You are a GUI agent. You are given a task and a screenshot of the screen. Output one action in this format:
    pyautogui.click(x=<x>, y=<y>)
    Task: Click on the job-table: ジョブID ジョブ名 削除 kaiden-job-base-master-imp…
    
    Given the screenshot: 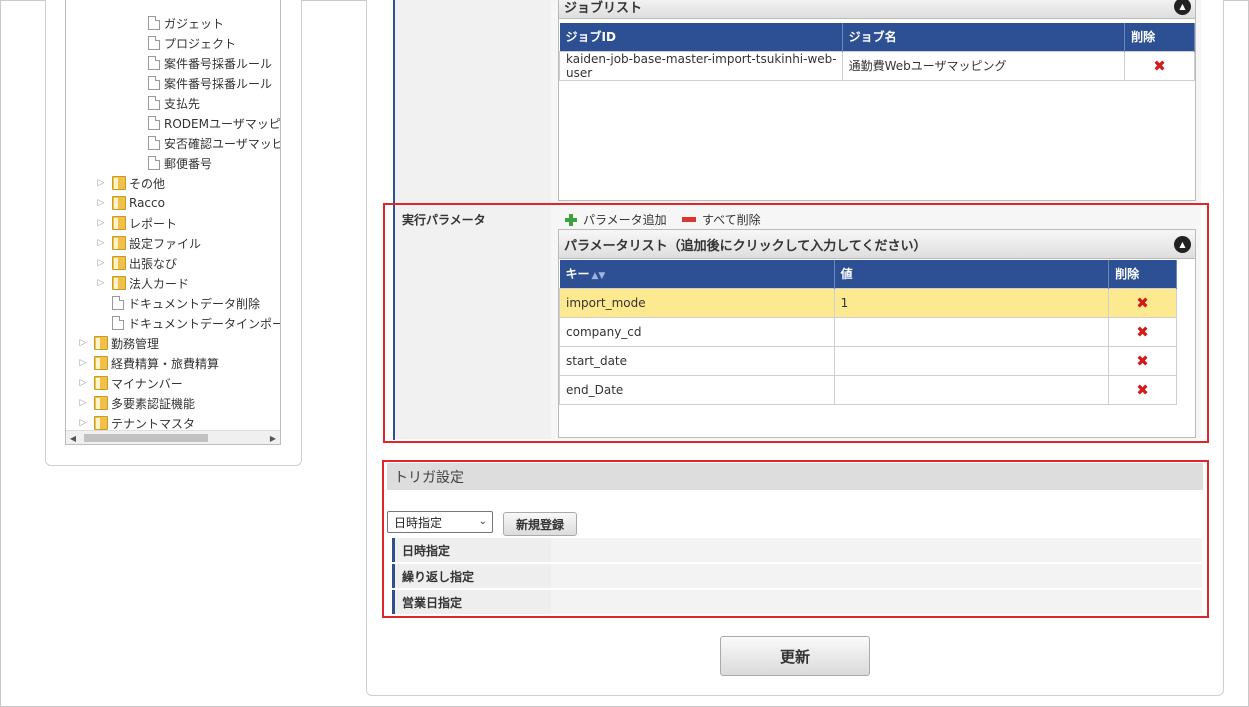 What is the action you would take?
    pyautogui.click(x=877, y=52)
    